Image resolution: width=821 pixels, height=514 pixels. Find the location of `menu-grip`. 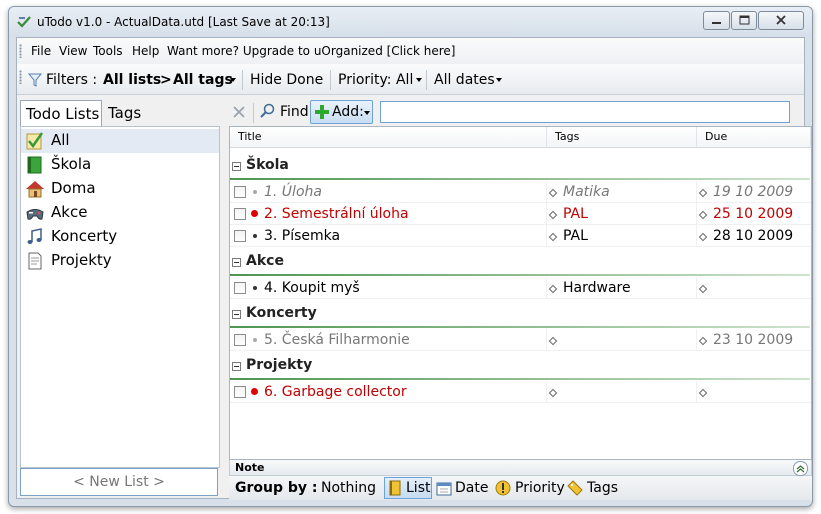

menu-grip is located at coordinates (20, 51).